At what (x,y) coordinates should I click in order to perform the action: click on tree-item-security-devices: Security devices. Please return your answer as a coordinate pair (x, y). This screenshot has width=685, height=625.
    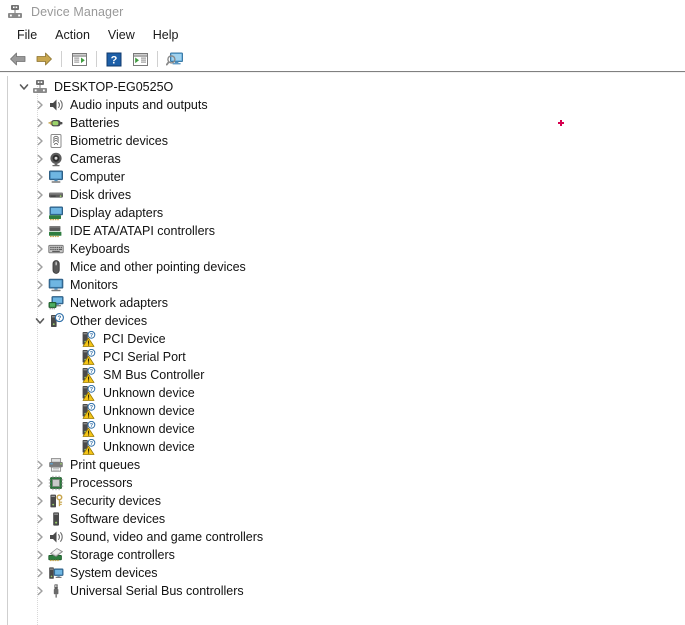
    Looking at the image, I should click on (346, 501).